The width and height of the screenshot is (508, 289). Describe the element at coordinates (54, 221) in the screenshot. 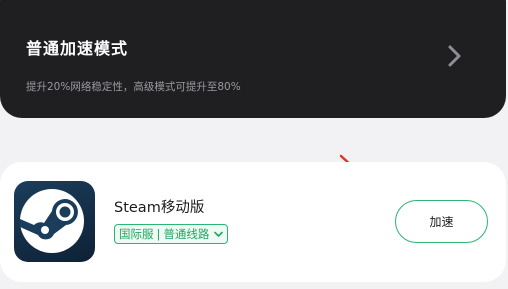

I see `steam-logo-icon` at that location.